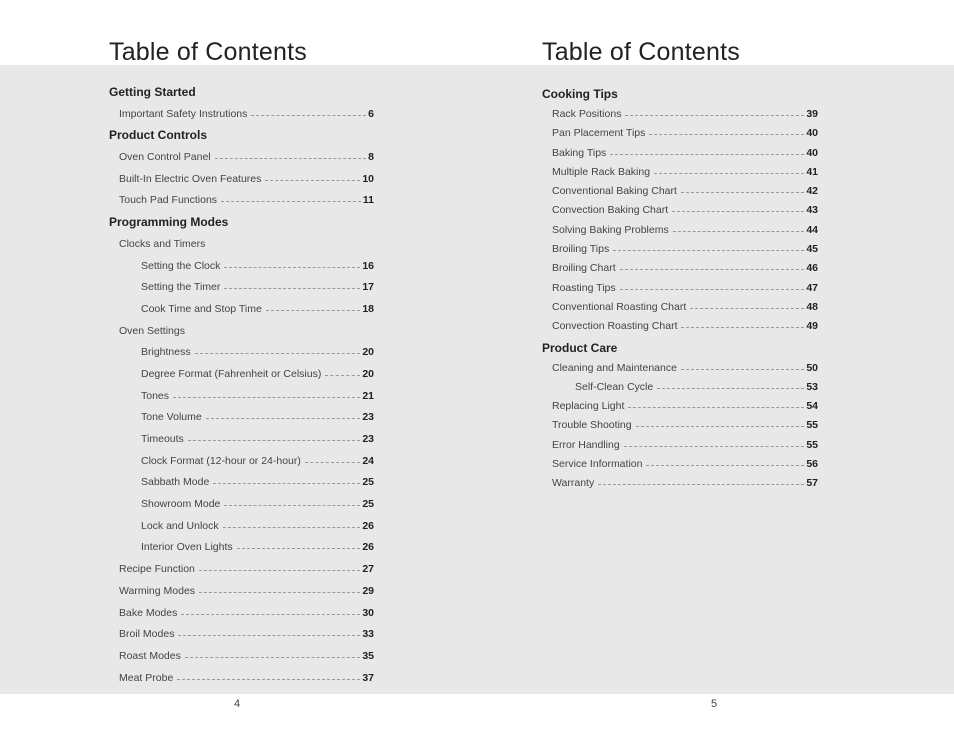 The height and width of the screenshot is (738, 954). I want to click on toc-entry: Setting the Clock 16, so click(241, 267).